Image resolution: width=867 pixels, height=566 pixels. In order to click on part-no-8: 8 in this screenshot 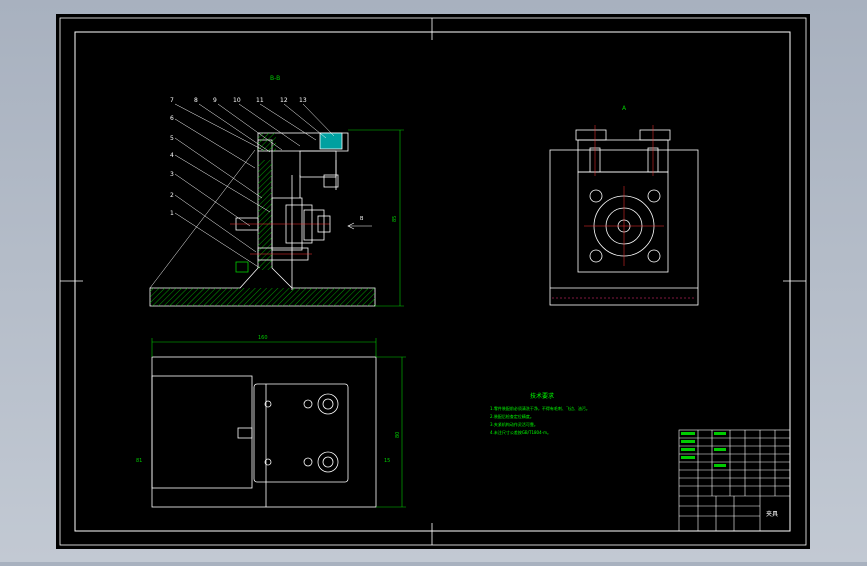, I will do `click(196, 100)`.